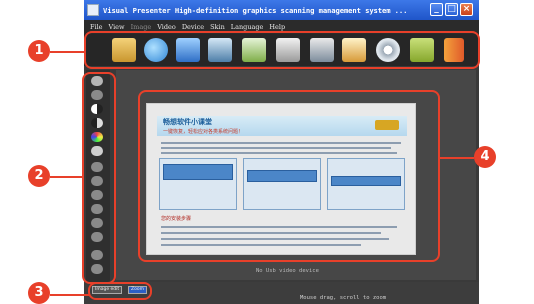  Describe the element at coordinates (343, 298) in the screenshot. I see `status-hint: Mouse drag, scroll to zoom` at that location.